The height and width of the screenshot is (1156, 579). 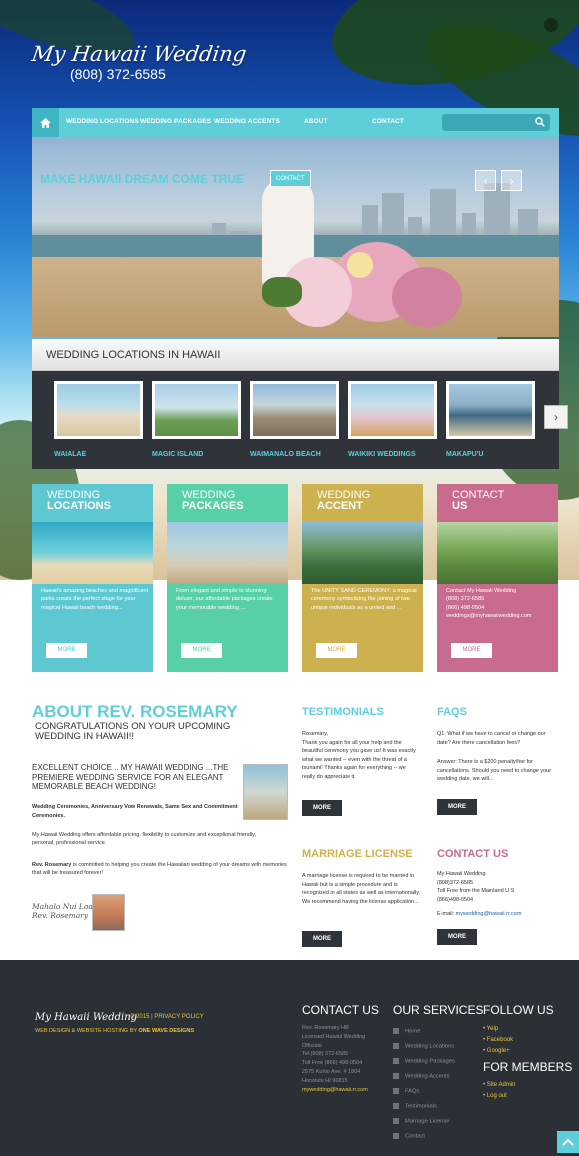 I want to click on service-label: Testimonials, so click(x=421, y=1106).